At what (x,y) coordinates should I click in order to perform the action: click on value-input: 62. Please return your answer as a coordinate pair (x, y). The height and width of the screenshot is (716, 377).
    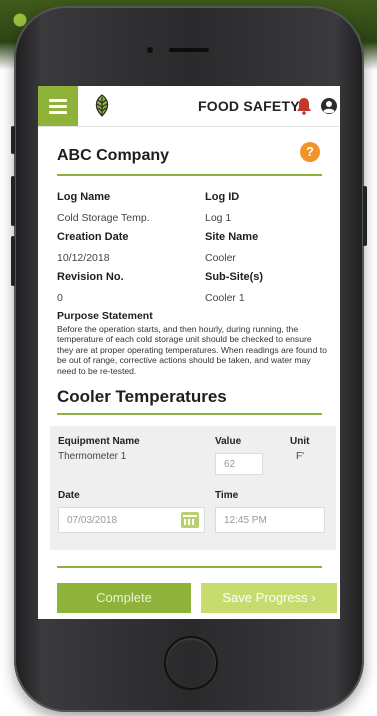
    Looking at the image, I should click on (239, 464).